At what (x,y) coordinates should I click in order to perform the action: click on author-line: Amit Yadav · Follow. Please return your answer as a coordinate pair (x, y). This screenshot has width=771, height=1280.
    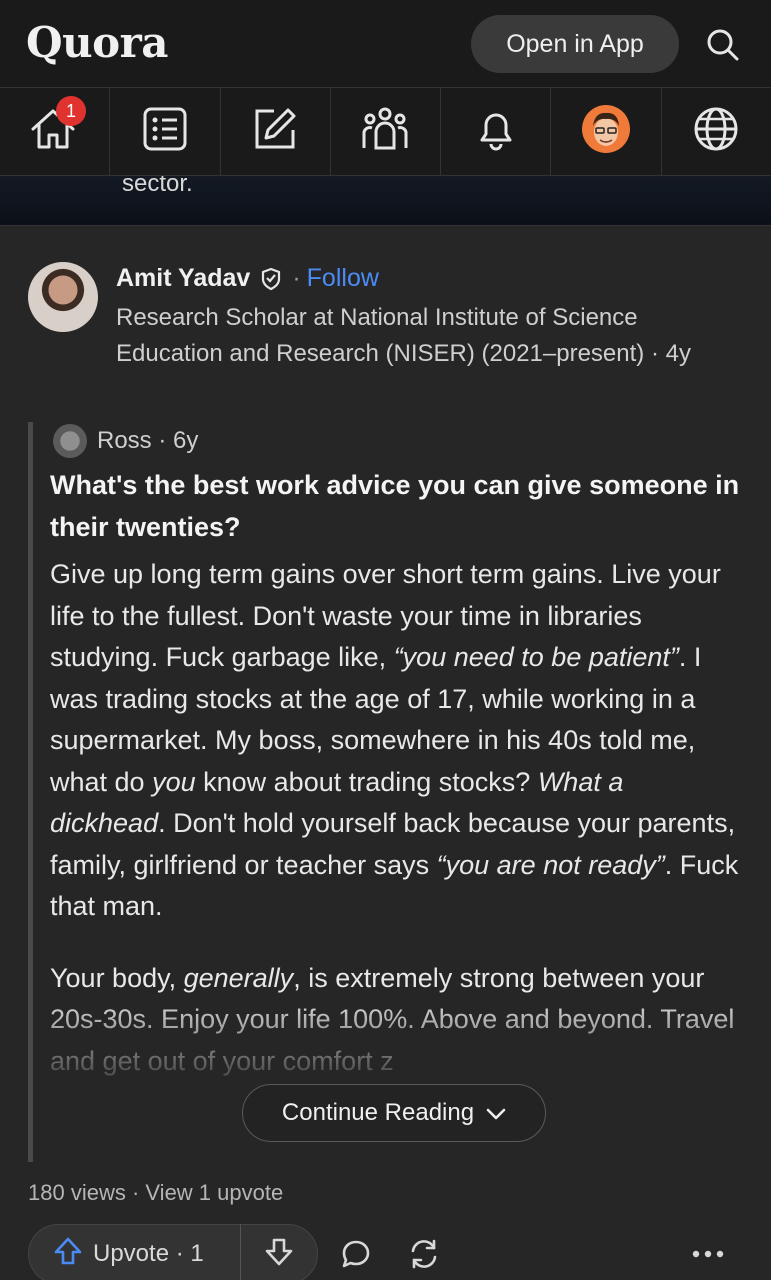
    Looking at the image, I should click on (247, 278).